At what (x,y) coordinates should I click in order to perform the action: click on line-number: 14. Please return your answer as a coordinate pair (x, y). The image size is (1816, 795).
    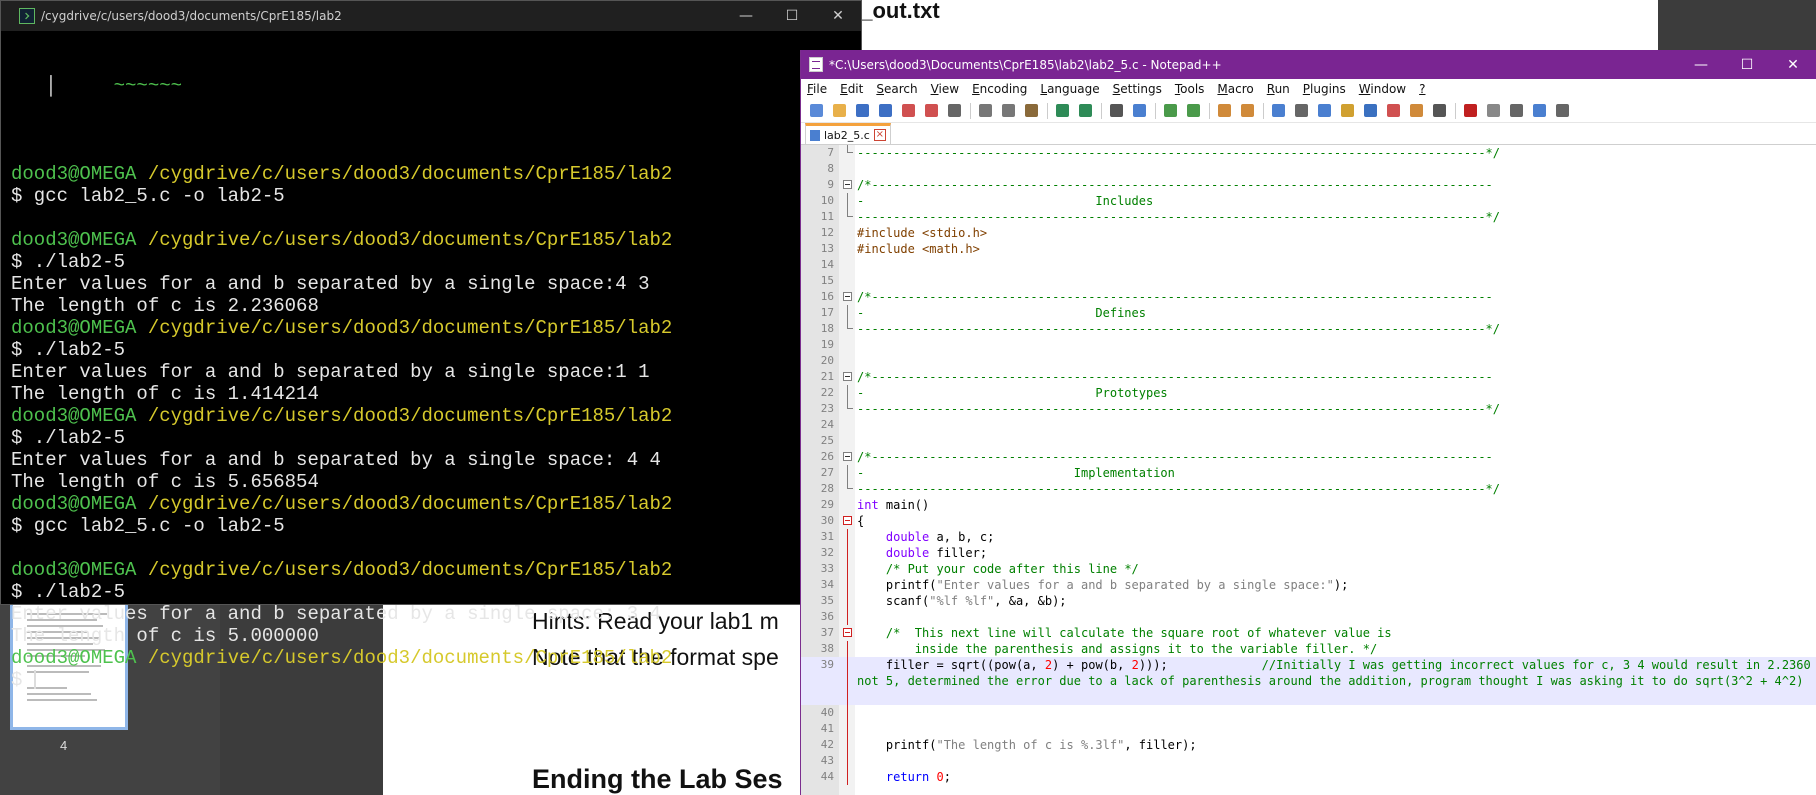
    Looking at the image, I should click on (827, 264).